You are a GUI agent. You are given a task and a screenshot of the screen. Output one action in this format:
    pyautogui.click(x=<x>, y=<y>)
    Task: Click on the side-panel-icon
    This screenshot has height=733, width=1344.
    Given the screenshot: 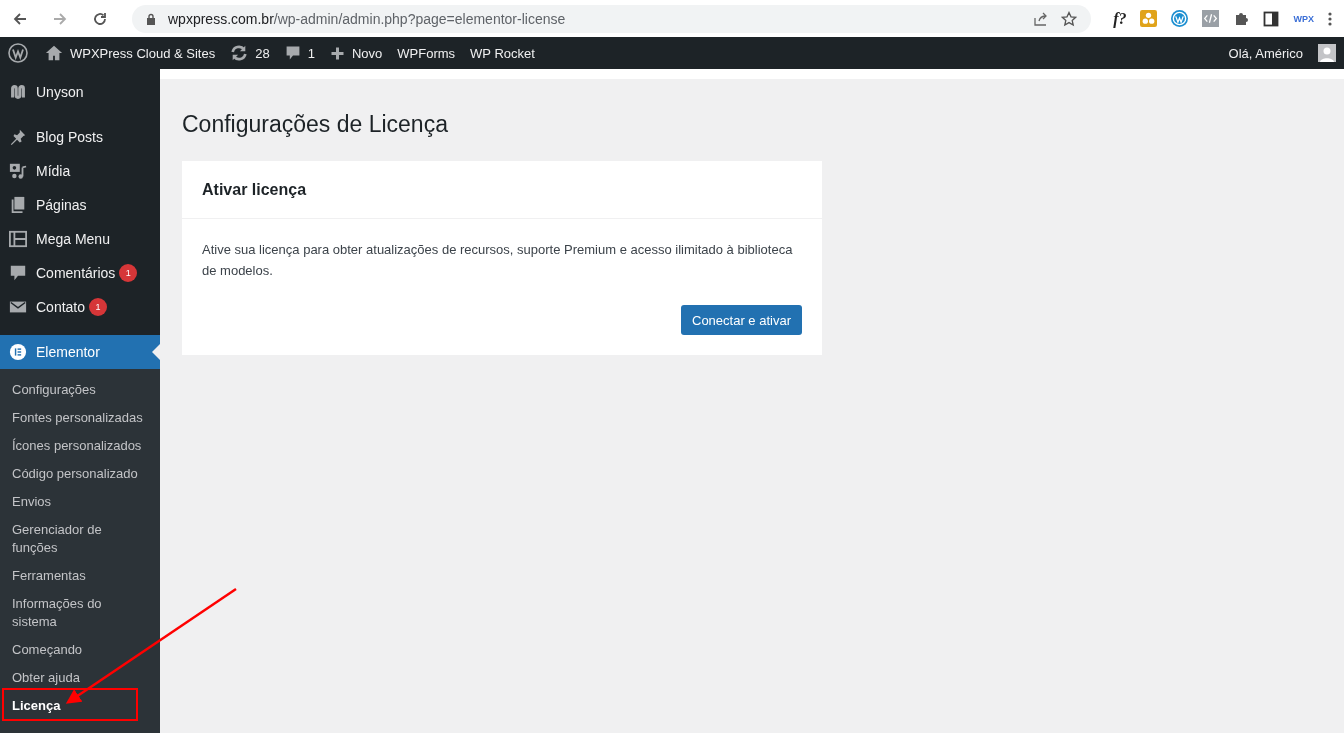 What is the action you would take?
    pyautogui.click(x=1271, y=18)
    